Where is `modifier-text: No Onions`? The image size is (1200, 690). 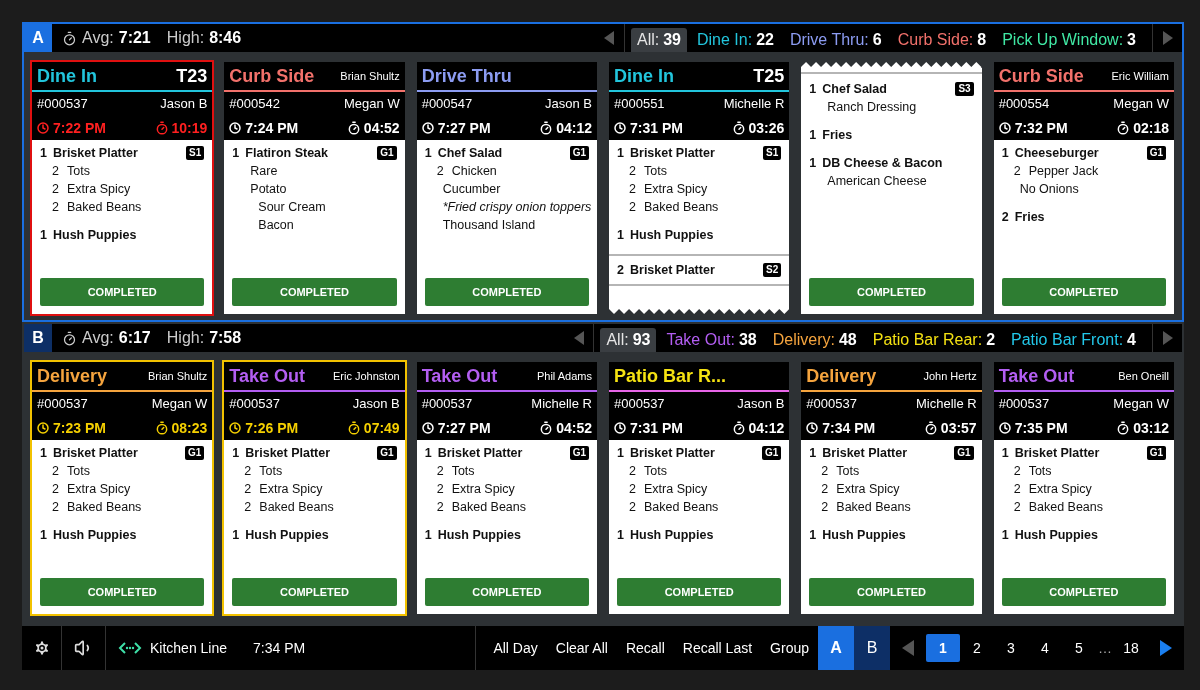
modifier-text: No Onions is located at coordinates (1049, 189).